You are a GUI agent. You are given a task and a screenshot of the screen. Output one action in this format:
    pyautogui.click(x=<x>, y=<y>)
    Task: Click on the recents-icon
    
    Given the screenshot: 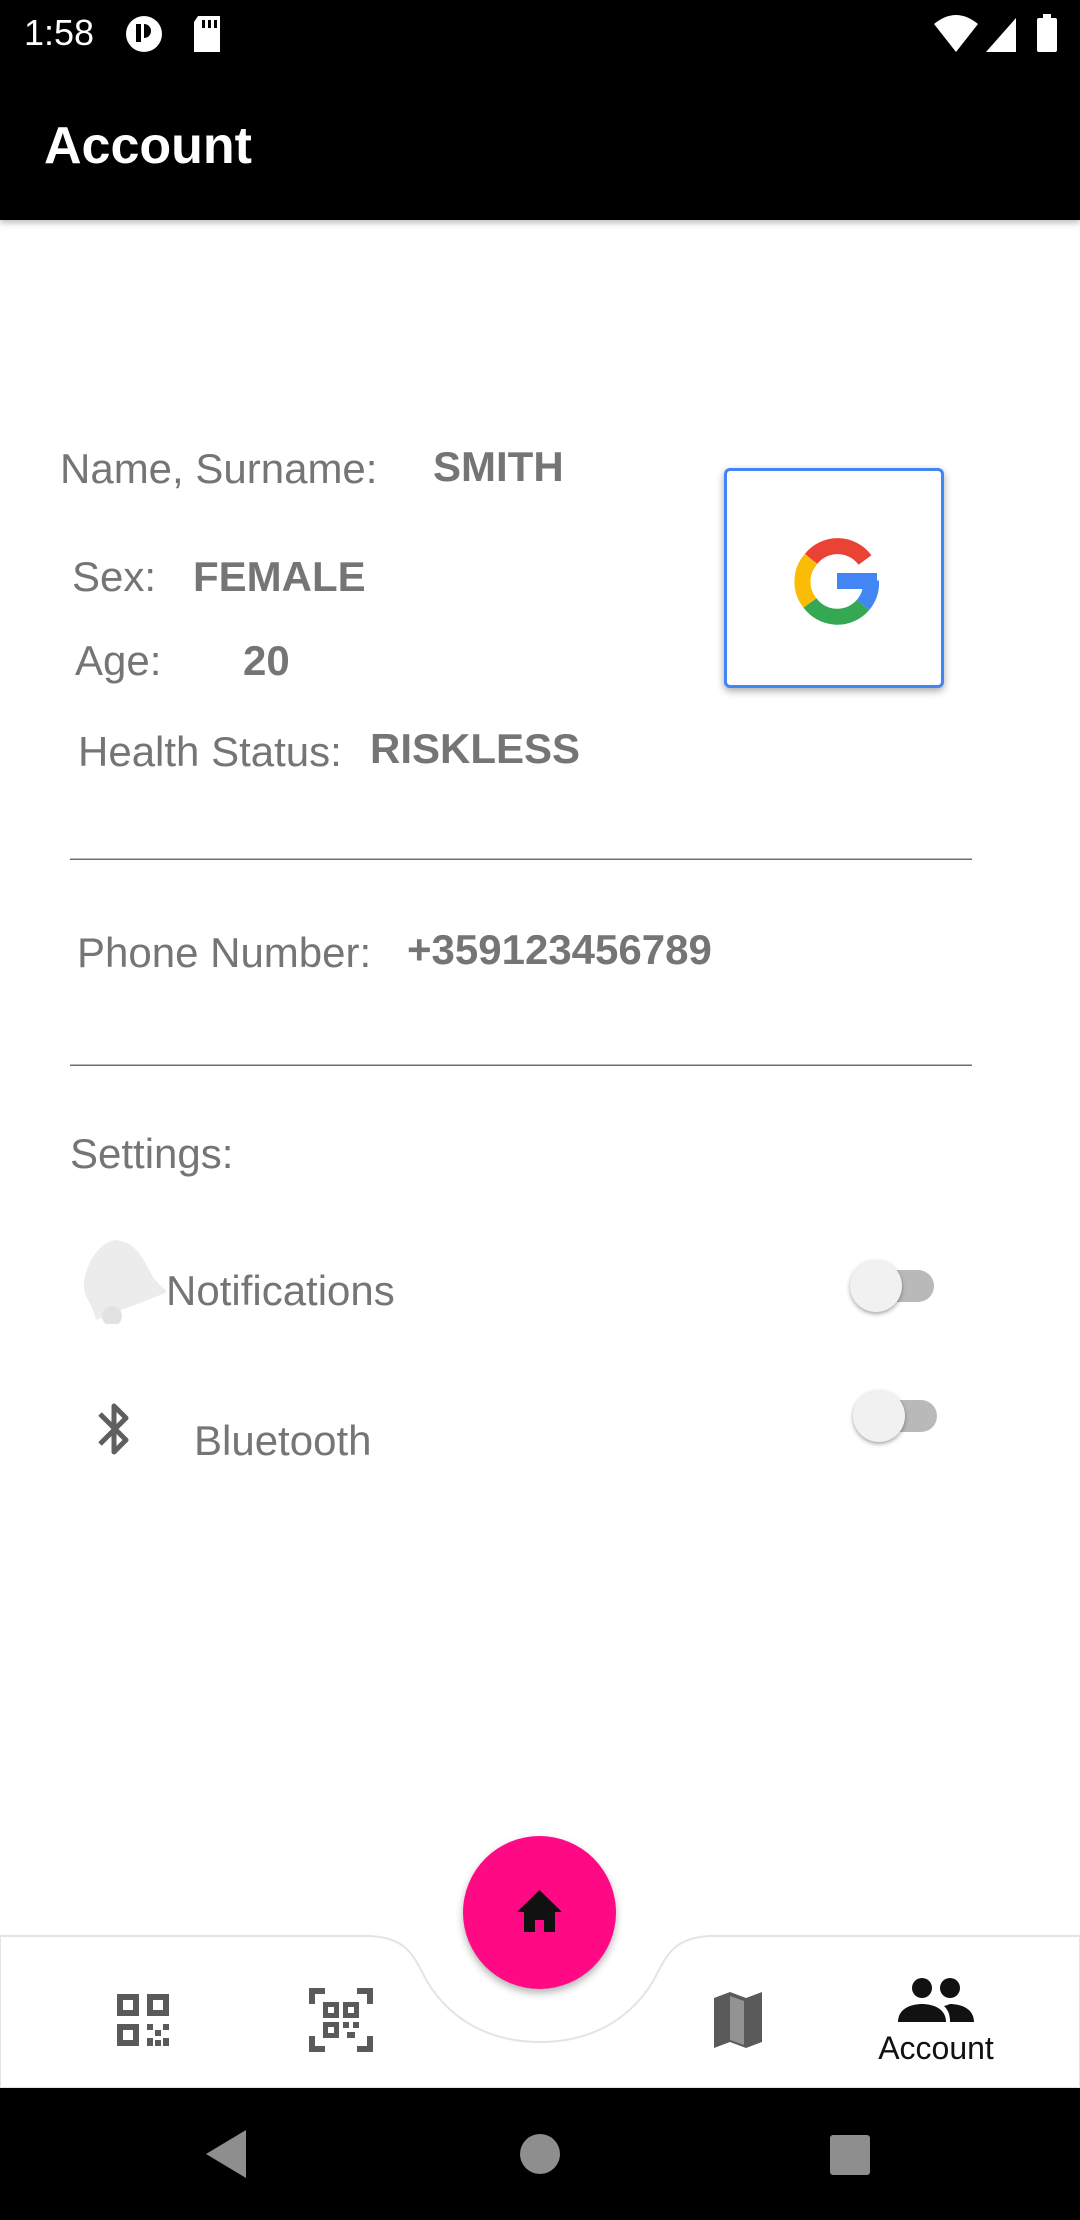 What is the action you would take?
    pyautogui.click(x=850, y=2155)
    